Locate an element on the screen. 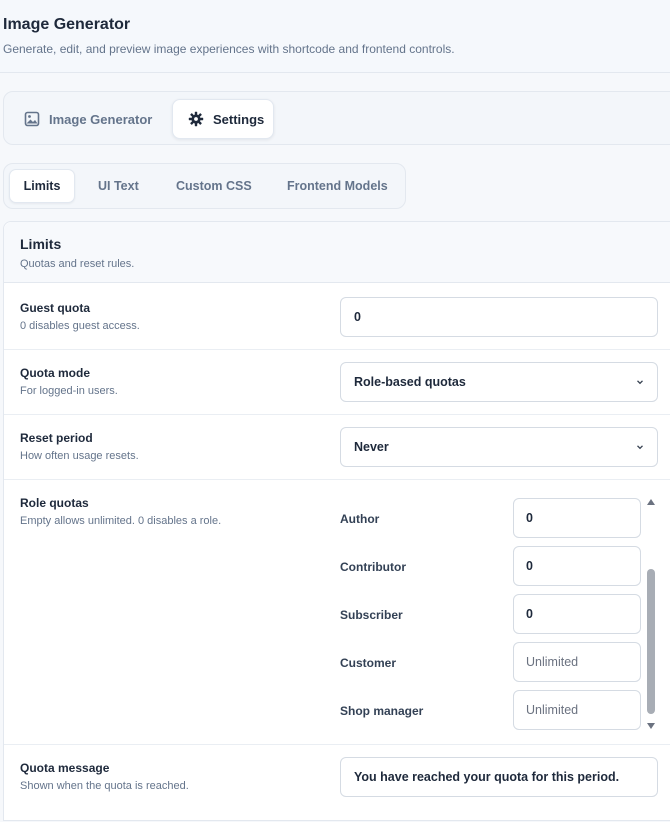 The image size is (670, 822). subtab-ui-text: UI Text is located at coordinates (118, 186).